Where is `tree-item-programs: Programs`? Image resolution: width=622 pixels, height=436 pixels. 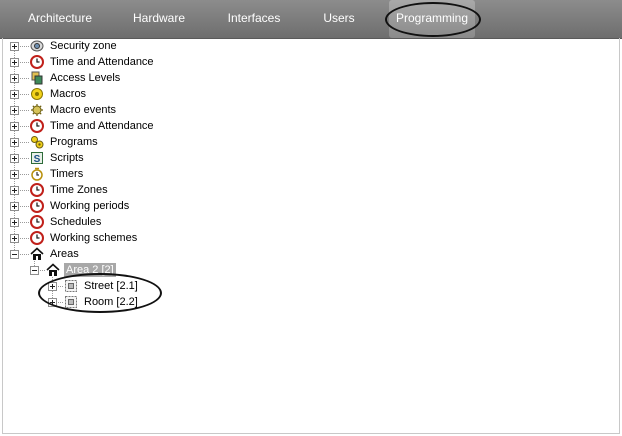
tree-item-programs: Programs is located at coordinates (55, 142).